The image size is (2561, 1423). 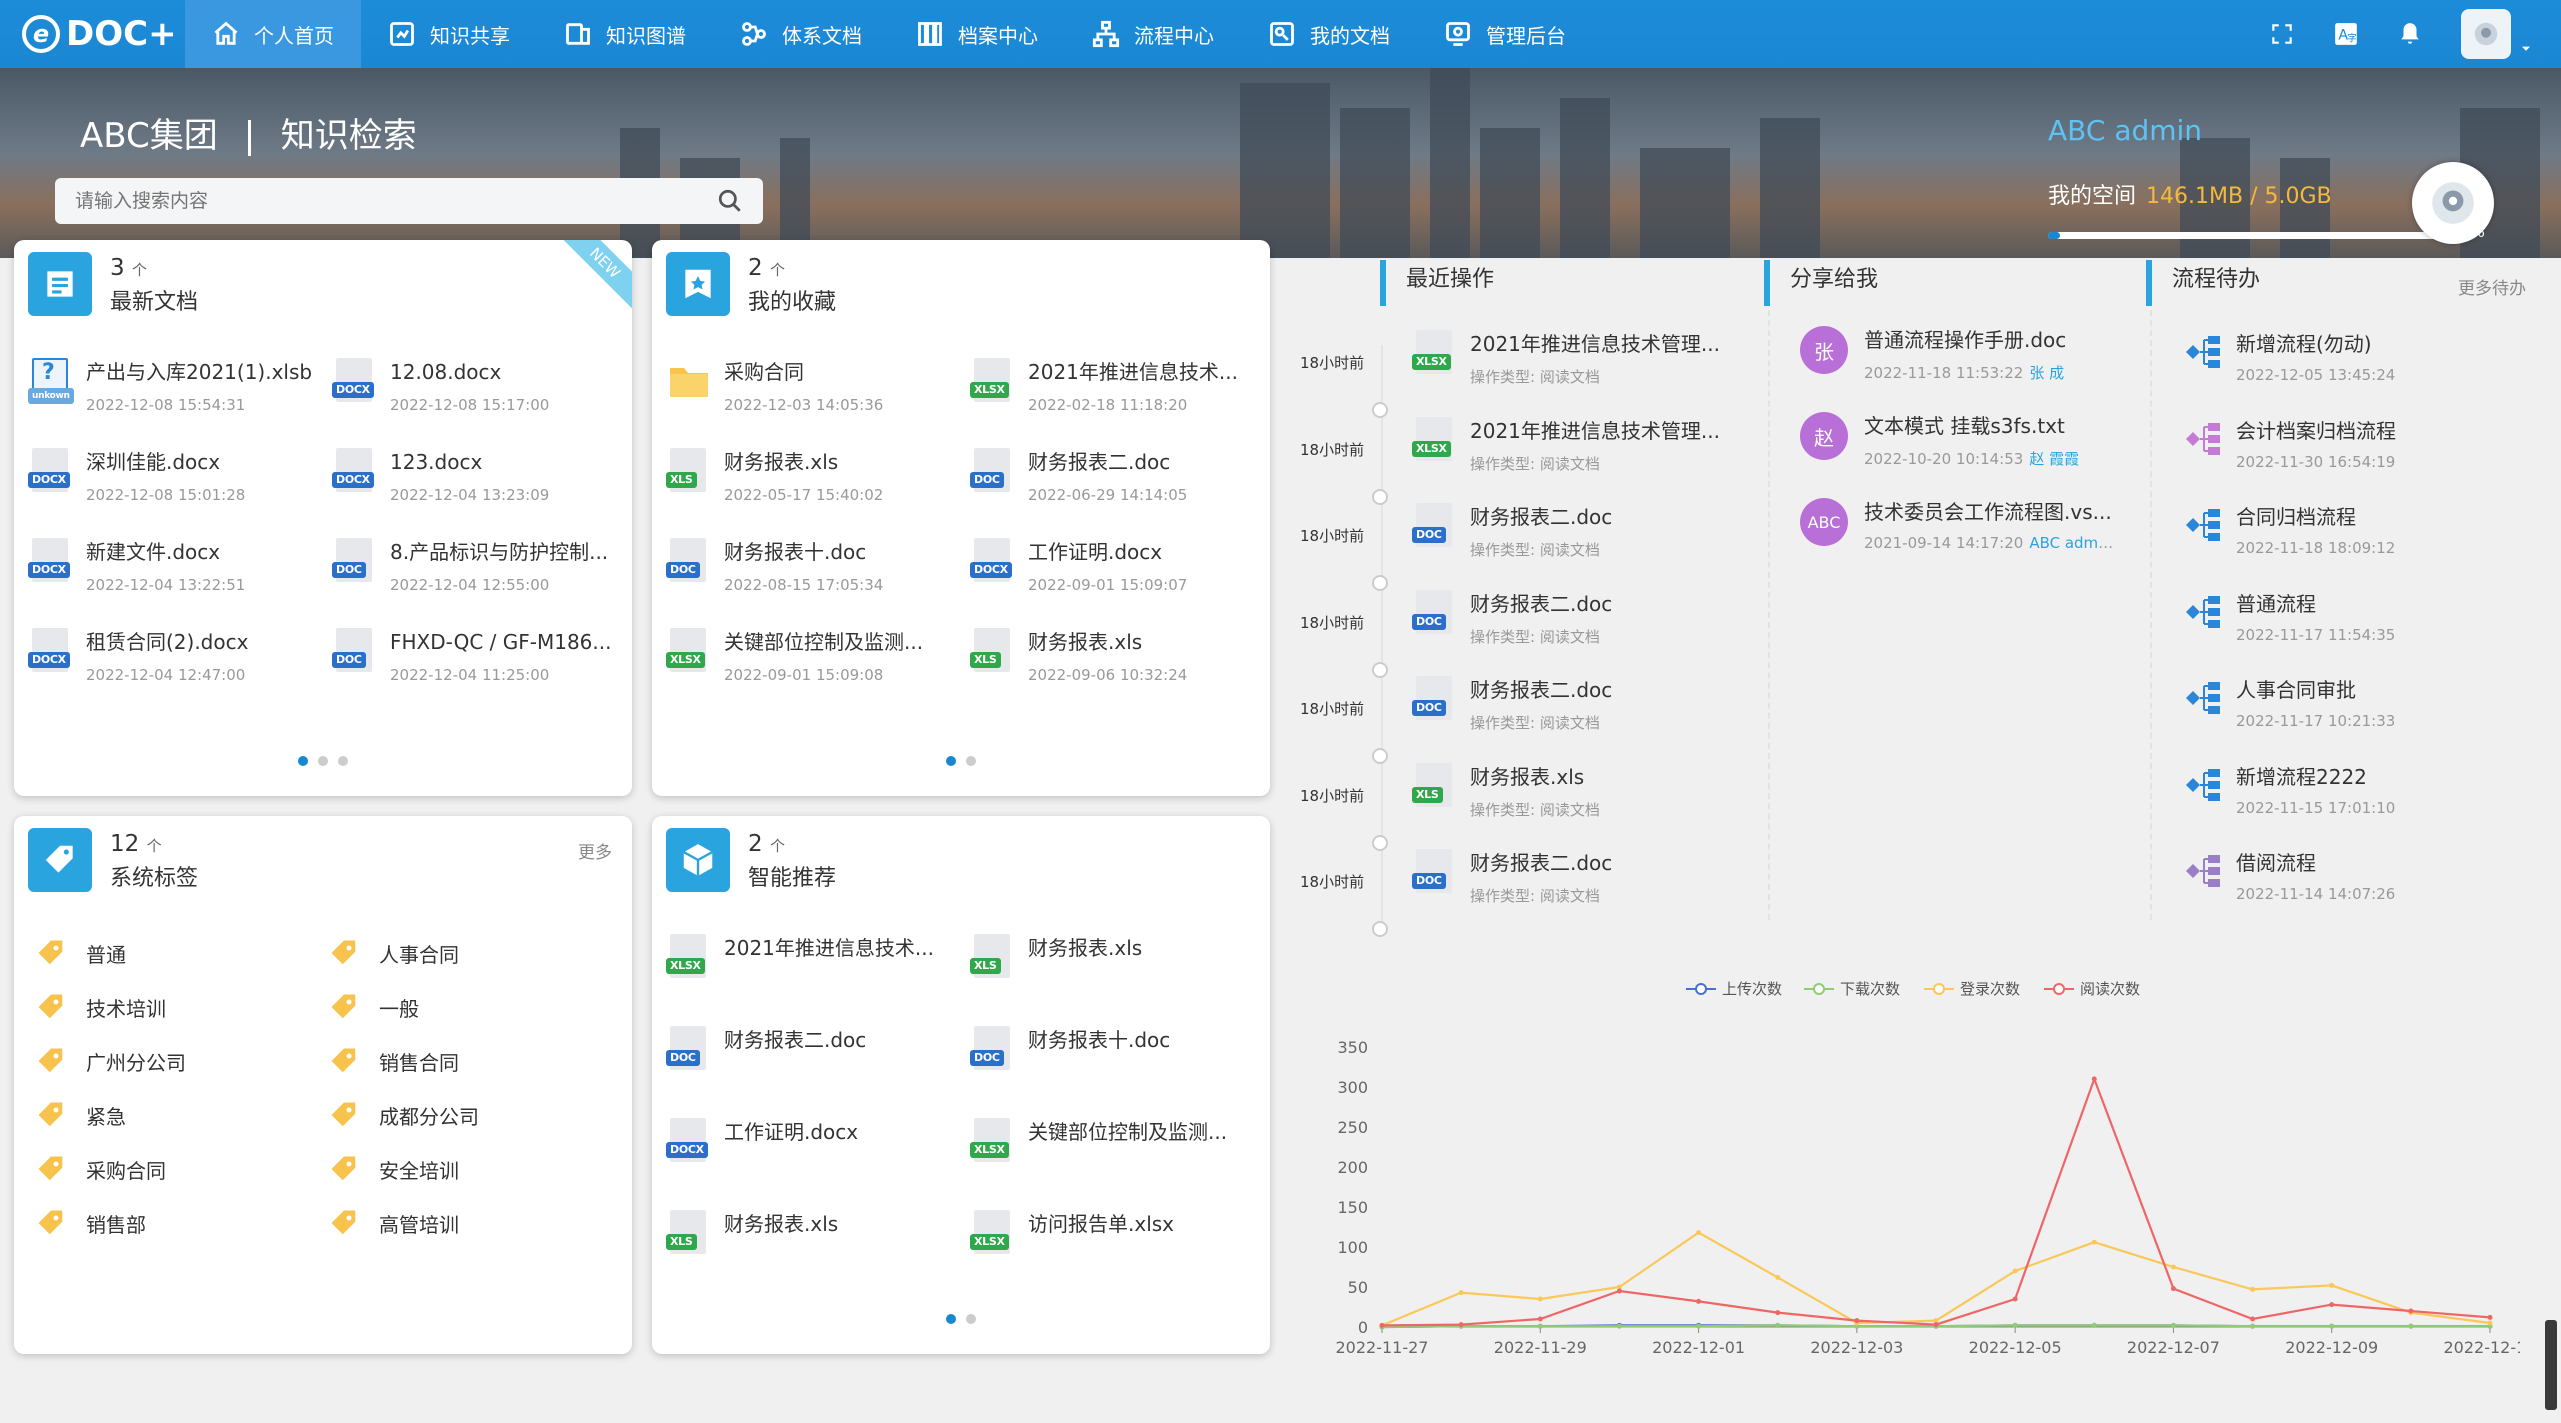 What do you see at coordinates (182, 1115) in the screenshot?
I see `tag-item: 紧急` at bounding box center [182, 1115].